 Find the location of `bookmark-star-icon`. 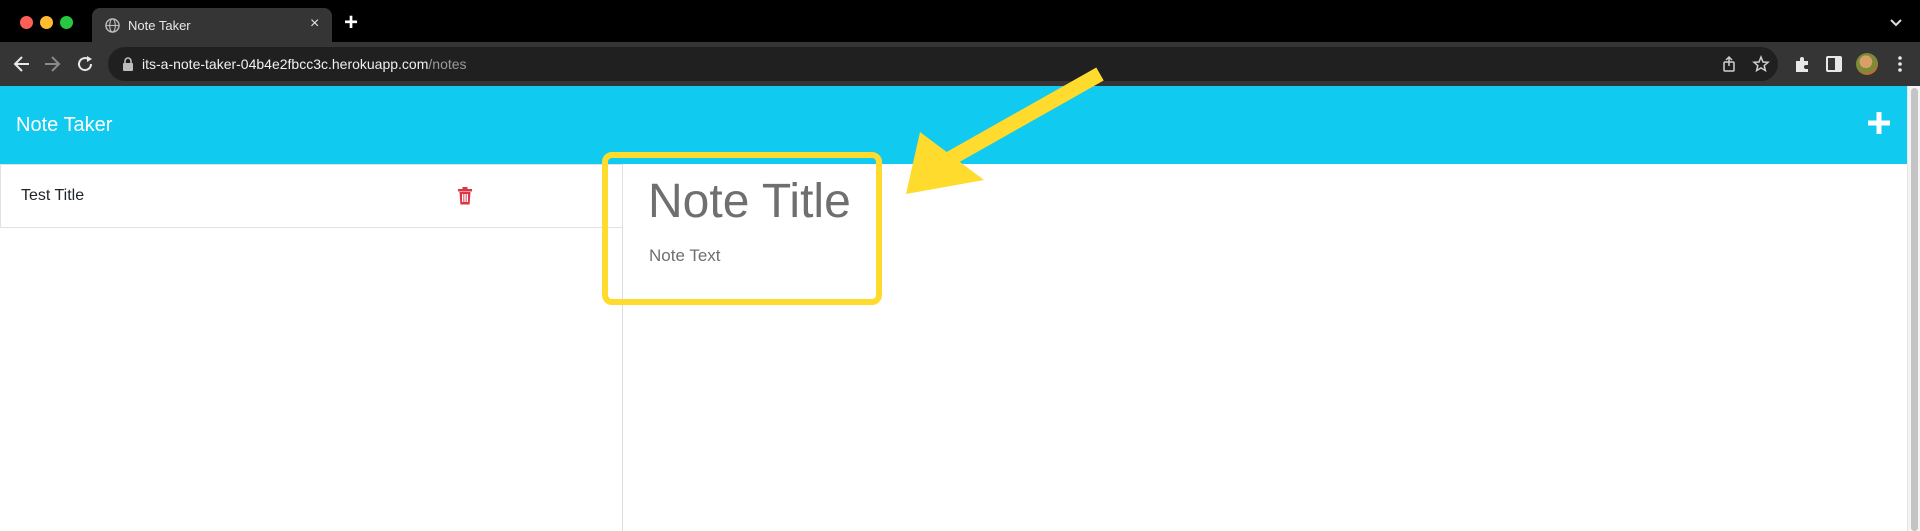

bookmark-star-icon is located at coordinates (1761, 64).